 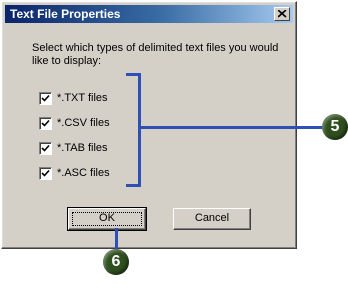 What do you see at coordinates (83, 123) in the screenshot?
I see `option-label-csv: *.CSV files` at bounding box center [83, 123].